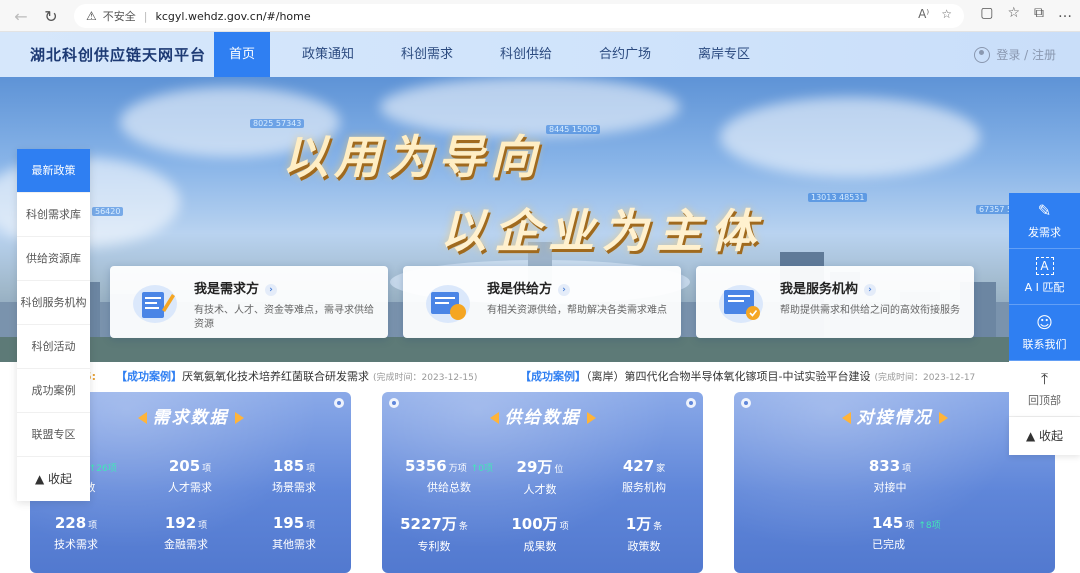  What do you see at coordinates (573, 129) in the screenshot?
I see `number-tag: 8445 15009` at bounding box center [573, 129].